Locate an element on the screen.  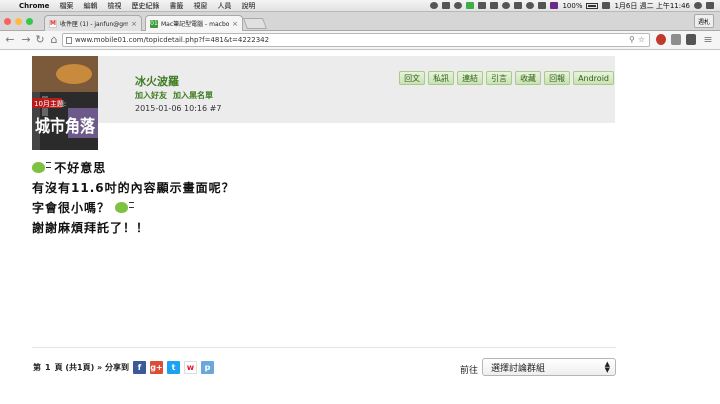
avatar-caption-top: 10月主題: is located at coordinates (50, 103).